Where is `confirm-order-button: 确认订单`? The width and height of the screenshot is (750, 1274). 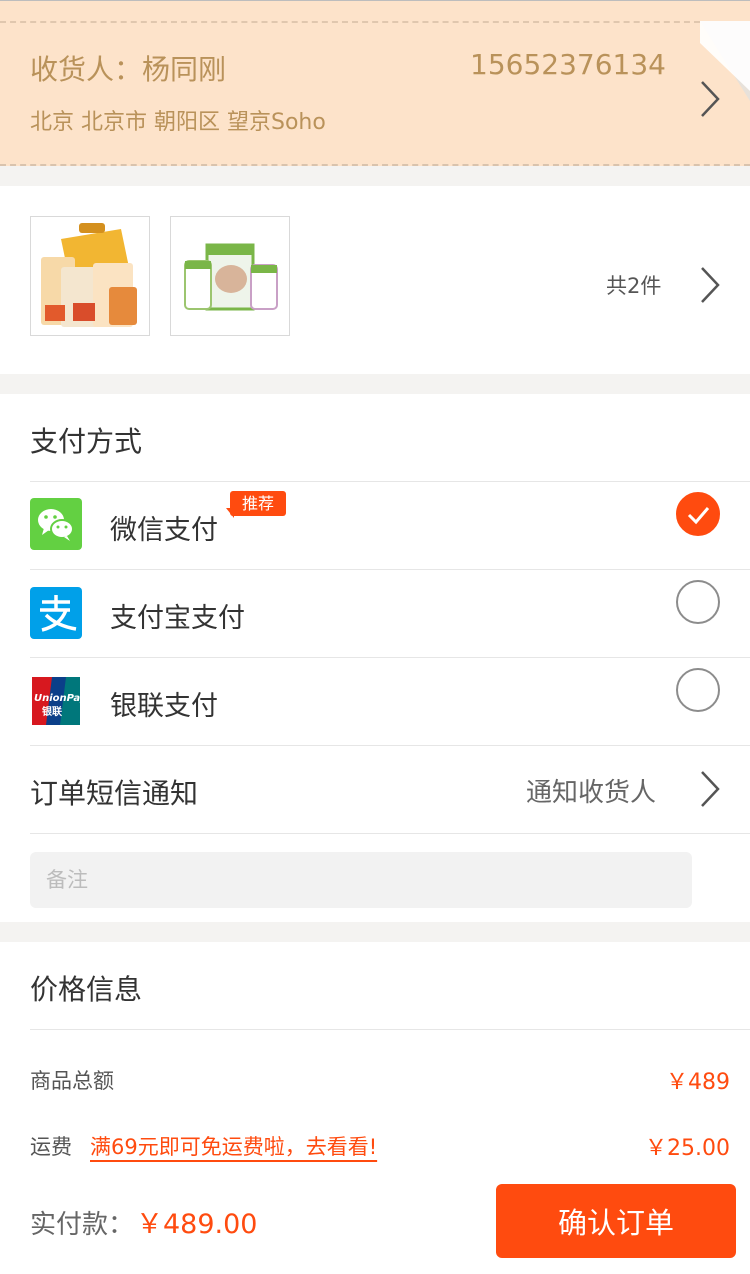
confirm-order-button: 确认订单 is located at coordinates (616, 1221).